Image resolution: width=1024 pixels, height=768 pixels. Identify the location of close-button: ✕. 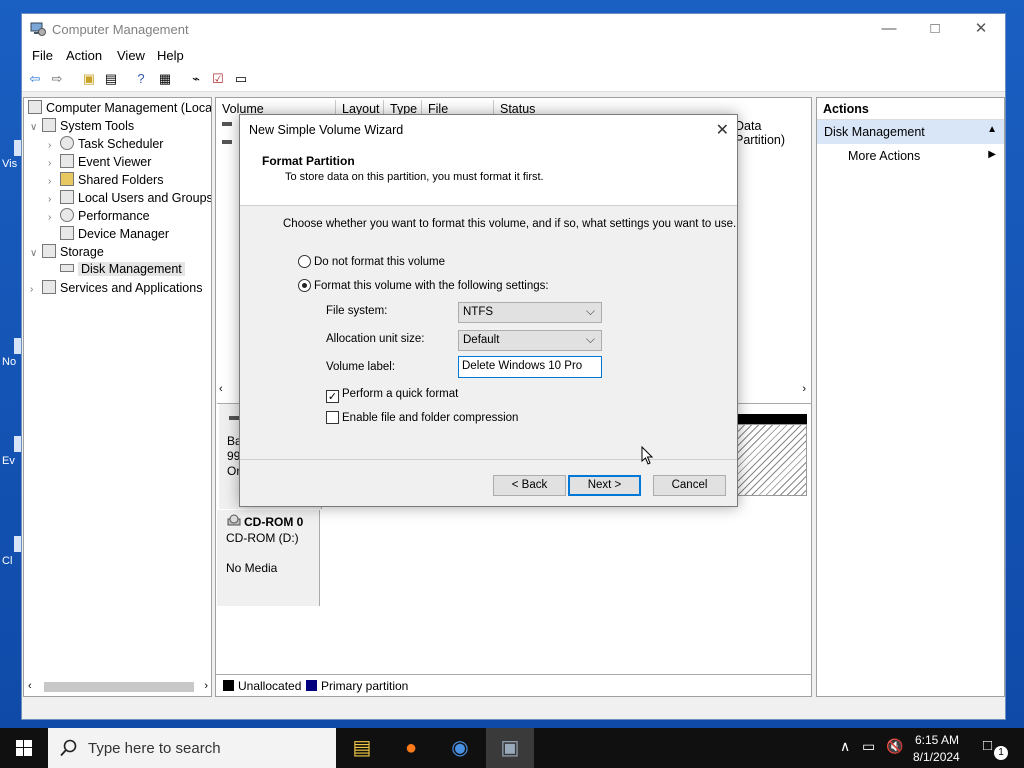
(981, 29).